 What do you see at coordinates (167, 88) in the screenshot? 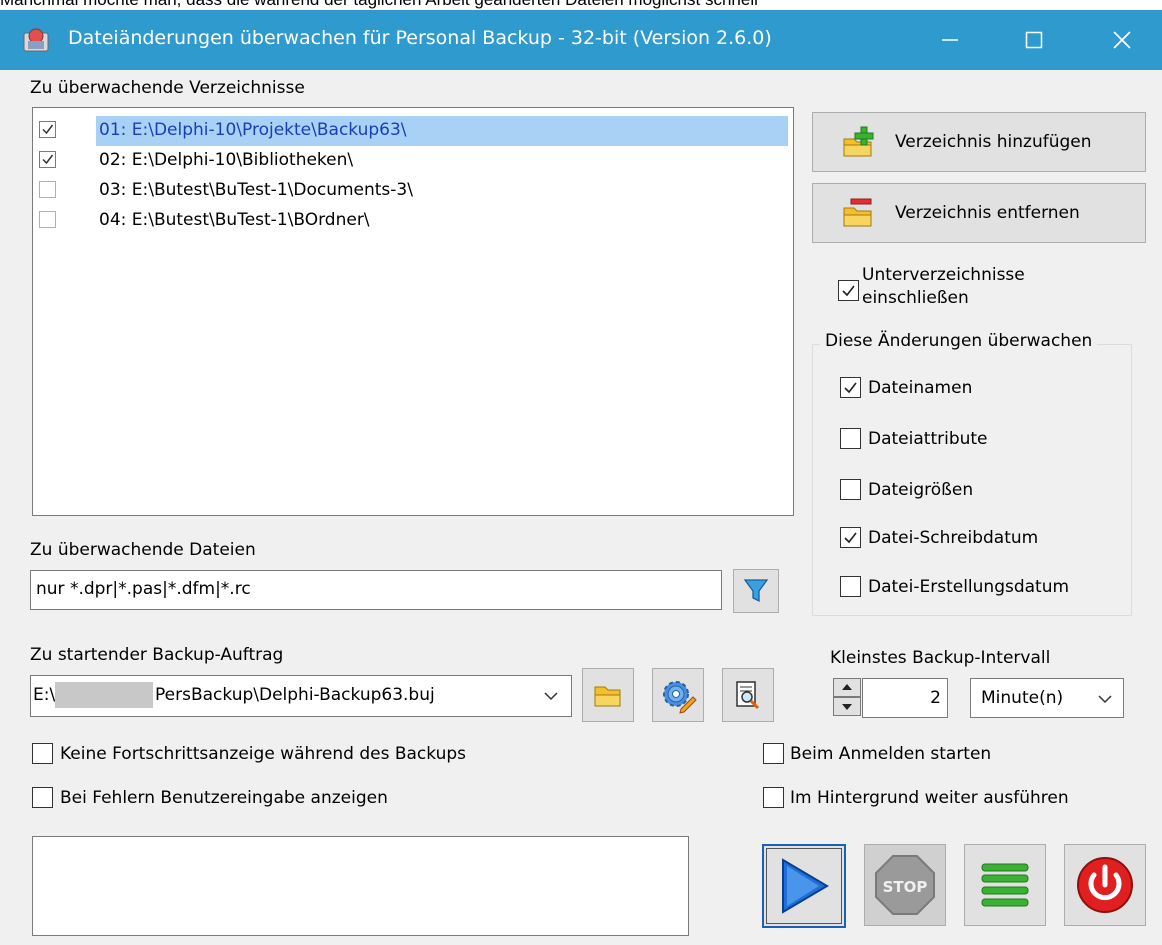
I see `directories-heading: Zu überwachende Verzeichnisse` at bounding box center [167, 88].